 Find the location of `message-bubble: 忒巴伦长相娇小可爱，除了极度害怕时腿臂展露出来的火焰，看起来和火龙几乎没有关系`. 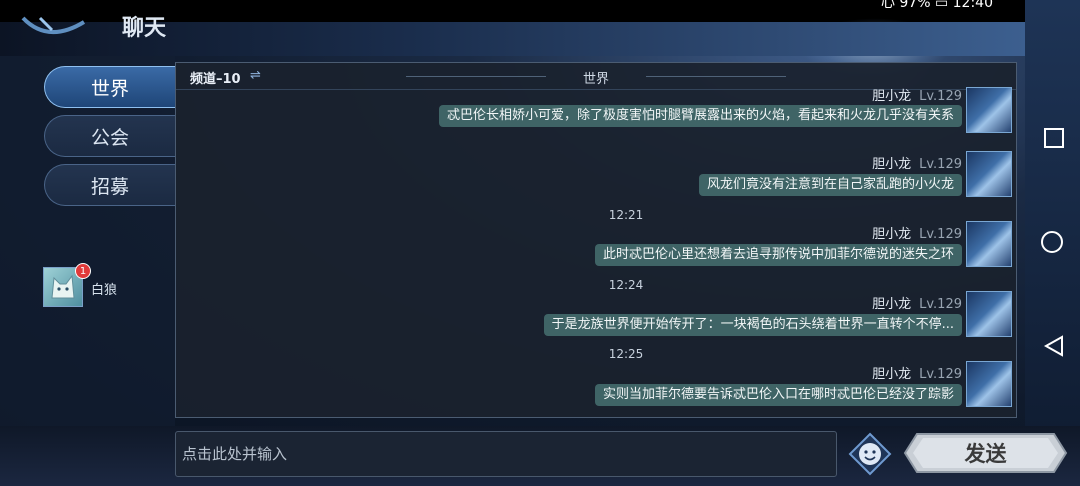

message-bubble: 忒巴伦长相娇小可爱，除了极度害怕时腿臂展露出来的火焰，看起来和火龙几乎没有关系 is located at coordinates (700, 116).